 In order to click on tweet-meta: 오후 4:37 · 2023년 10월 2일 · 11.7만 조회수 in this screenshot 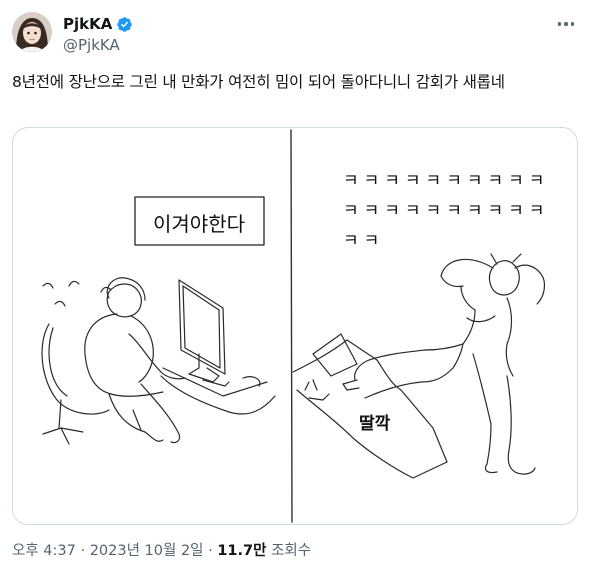, I will do `click(161, 551)`.